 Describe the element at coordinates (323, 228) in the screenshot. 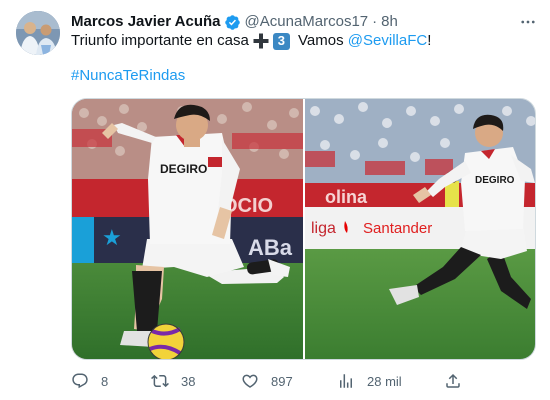

I see `ad-board-text: liga` at that location.